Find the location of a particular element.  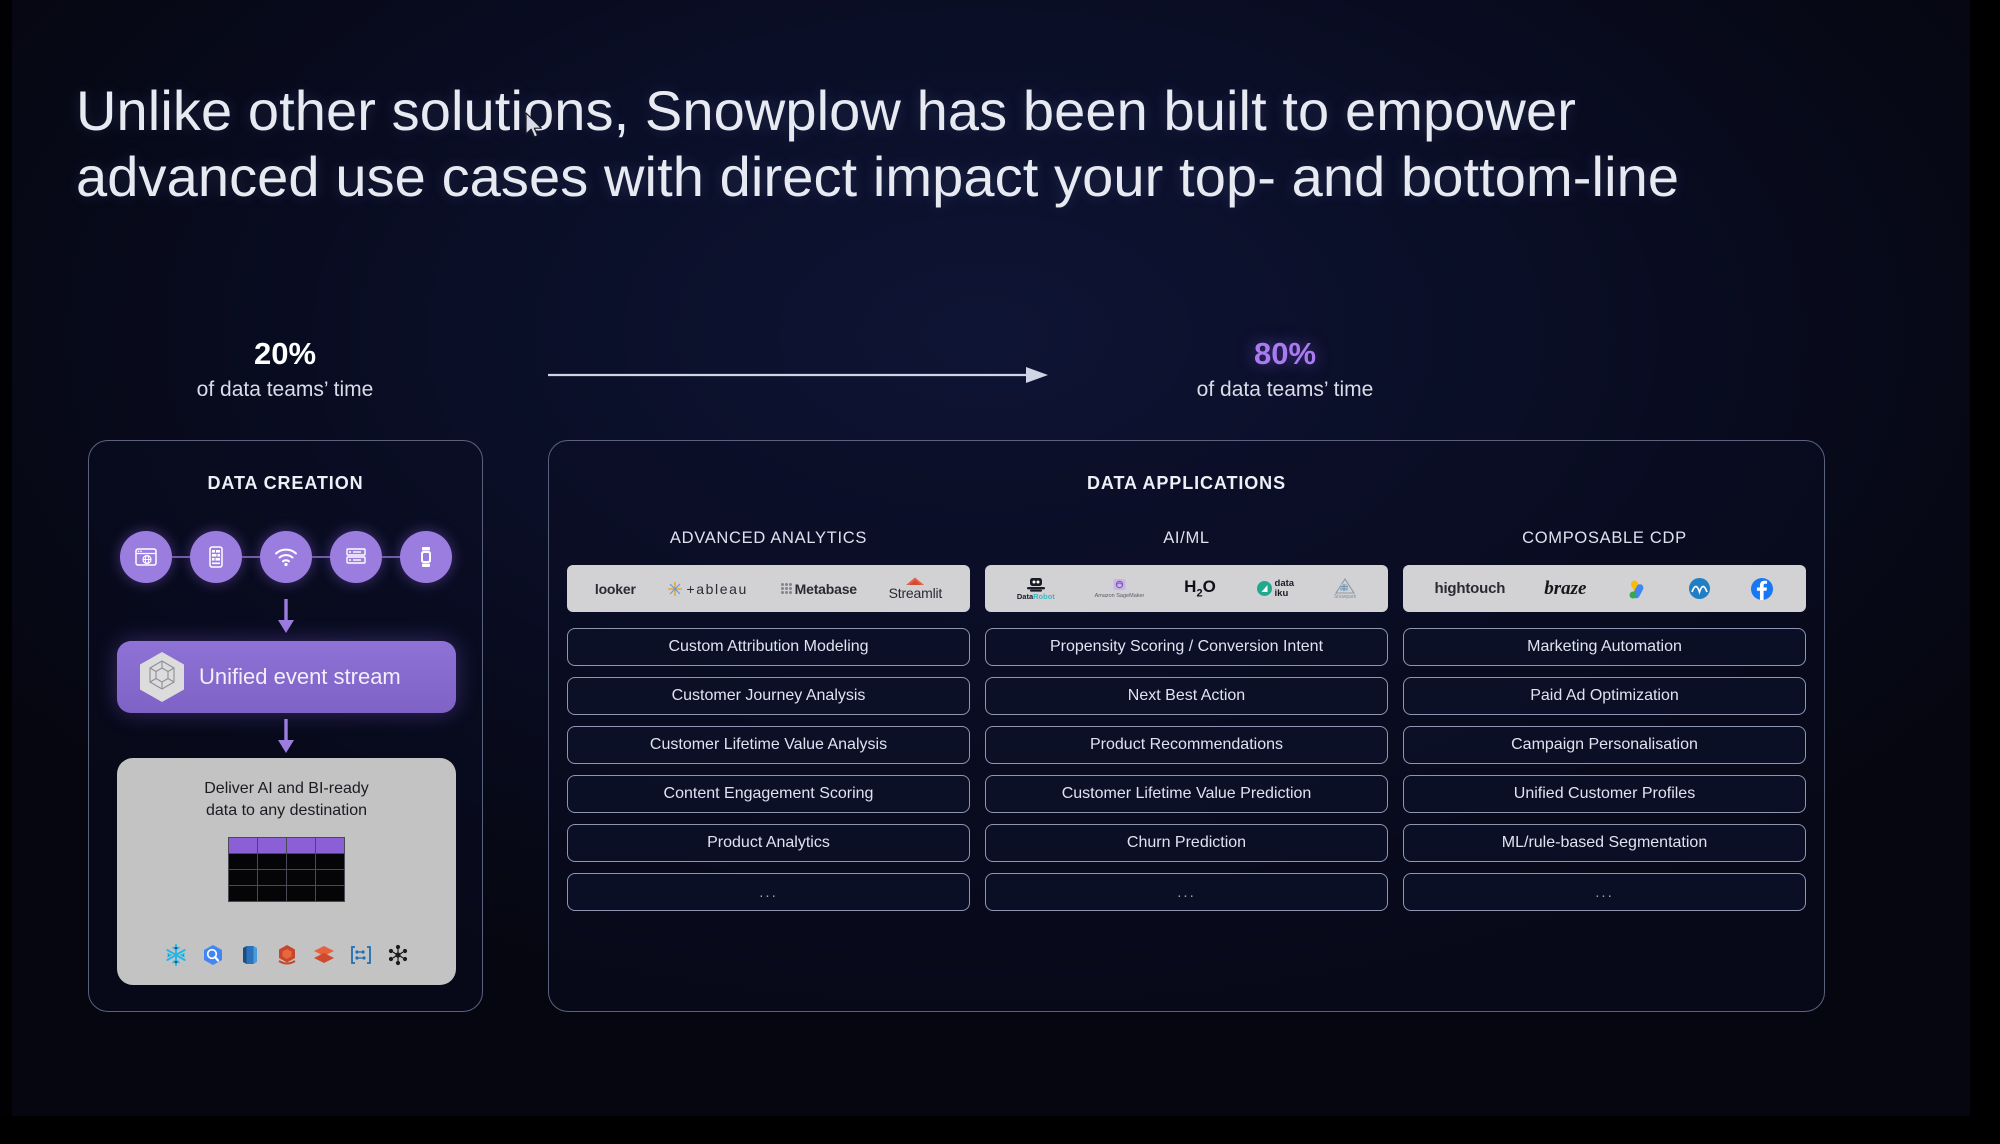

stat-left: 20% of data teams’ time is located at coordinates (285, 369).